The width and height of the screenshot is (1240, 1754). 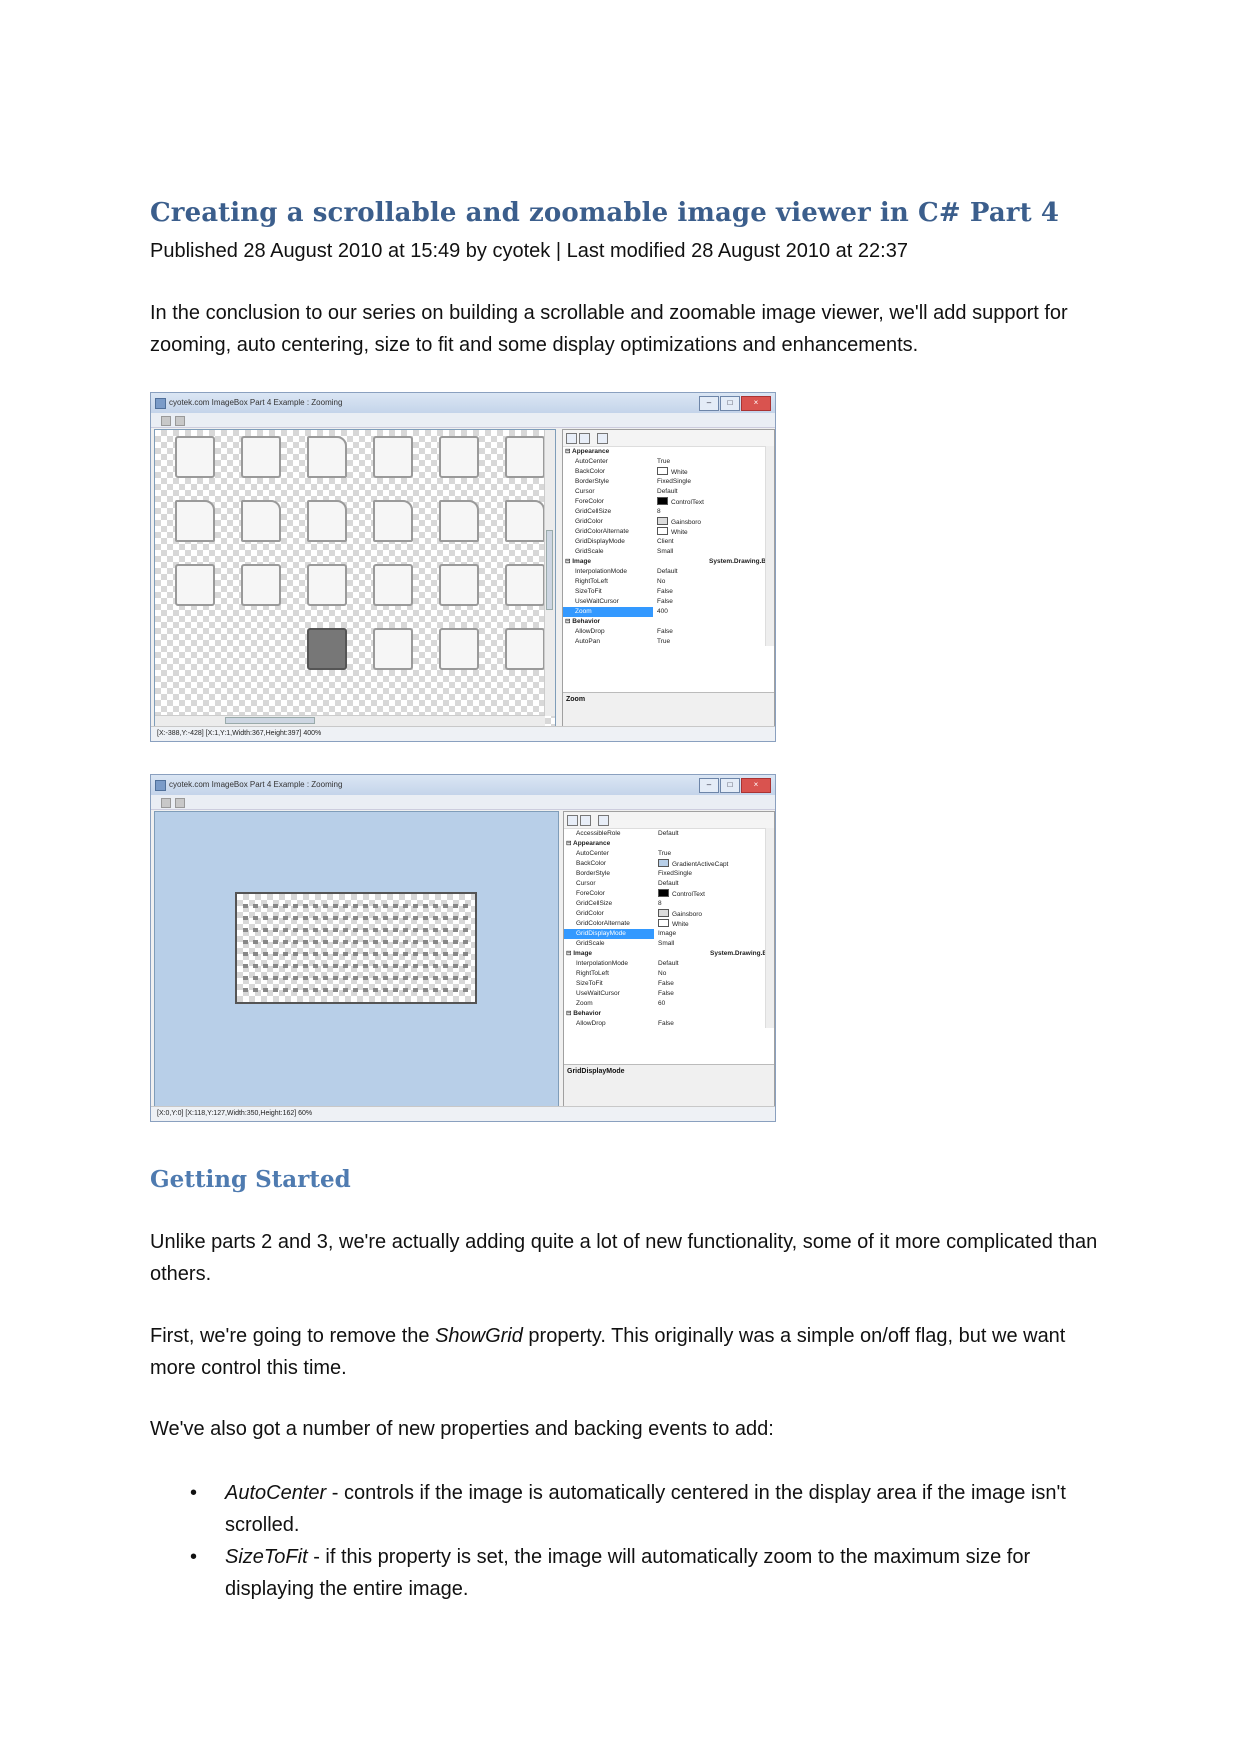 I want to click on property-value-text: 400, so click(x=662, y=611).